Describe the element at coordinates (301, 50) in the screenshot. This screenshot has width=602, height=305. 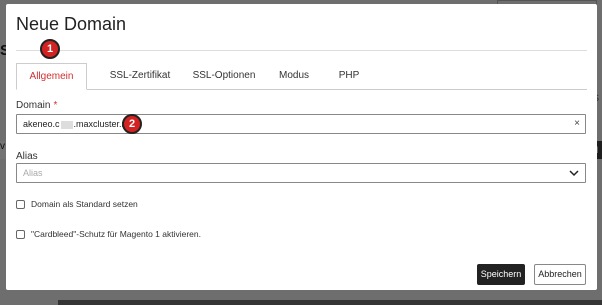
I see `title-divider` at that location.